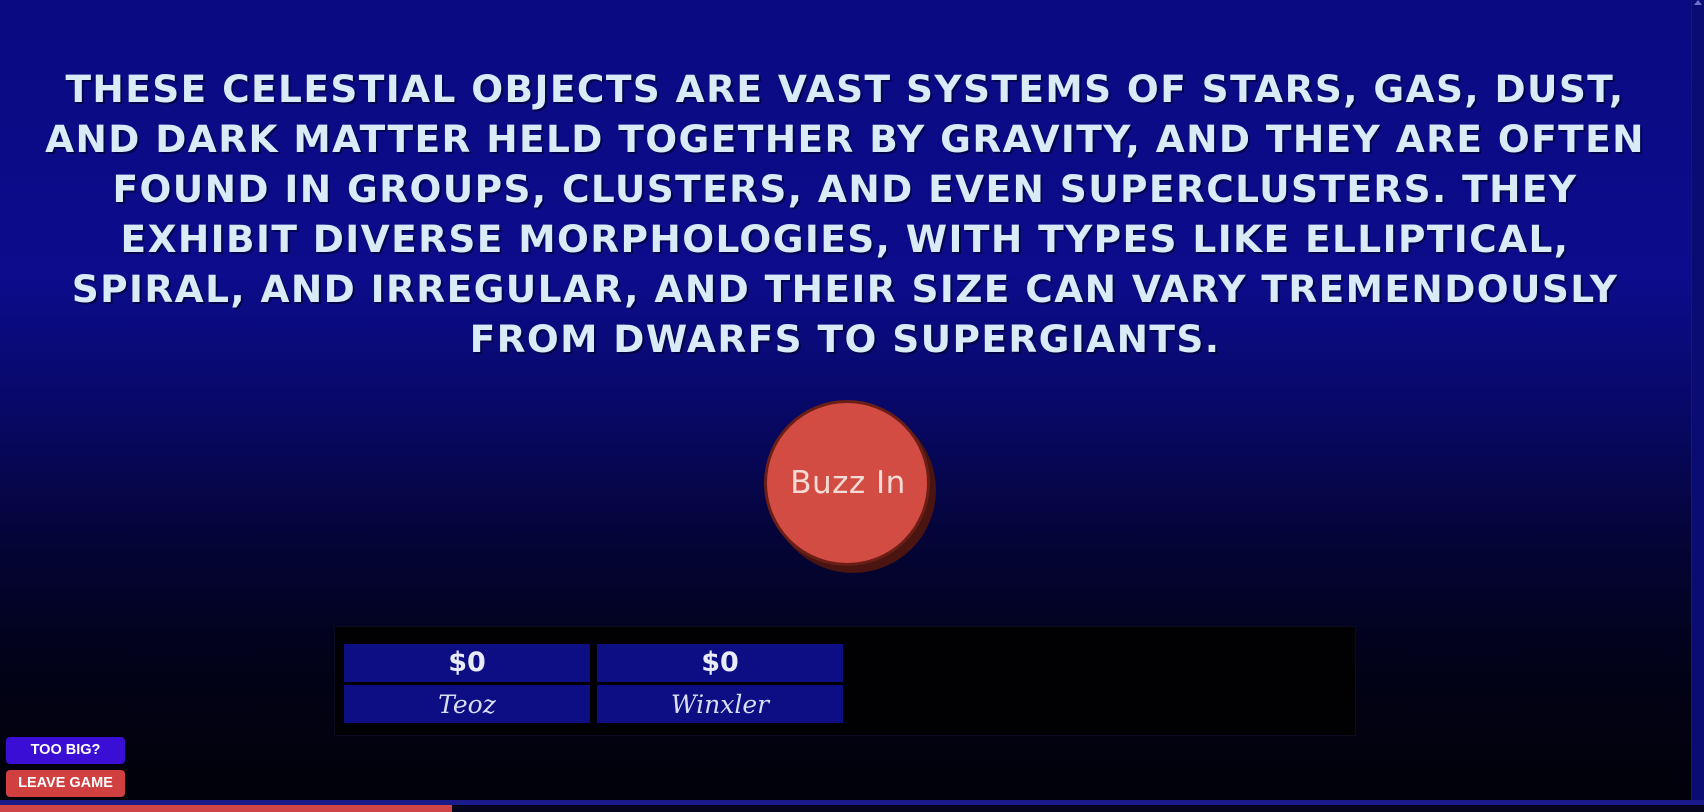 The height and width of the screenshot is (812, 1704). What do you see at coordinates (1697, 400) in the screenshot?
I see `scrollbar` at bounding box center [1697, 400].